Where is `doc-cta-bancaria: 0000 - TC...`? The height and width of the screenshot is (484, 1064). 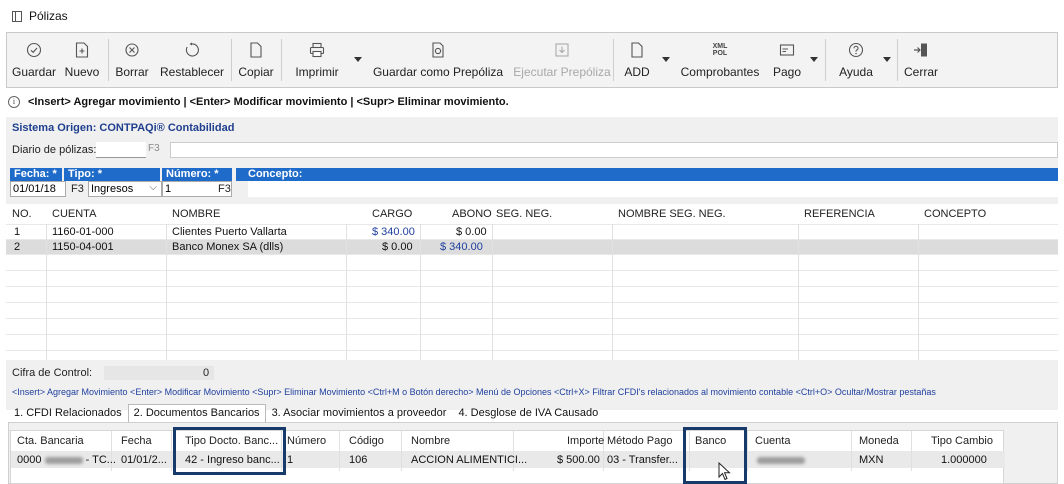
doc-cta-bancaria: 0000 - TC... is located at coordinates (66, 460).